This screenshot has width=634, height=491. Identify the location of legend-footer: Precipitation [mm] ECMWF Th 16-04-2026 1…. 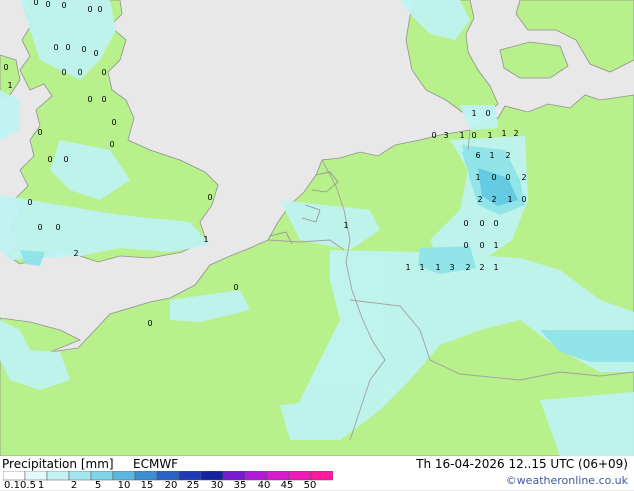
(317, 473).